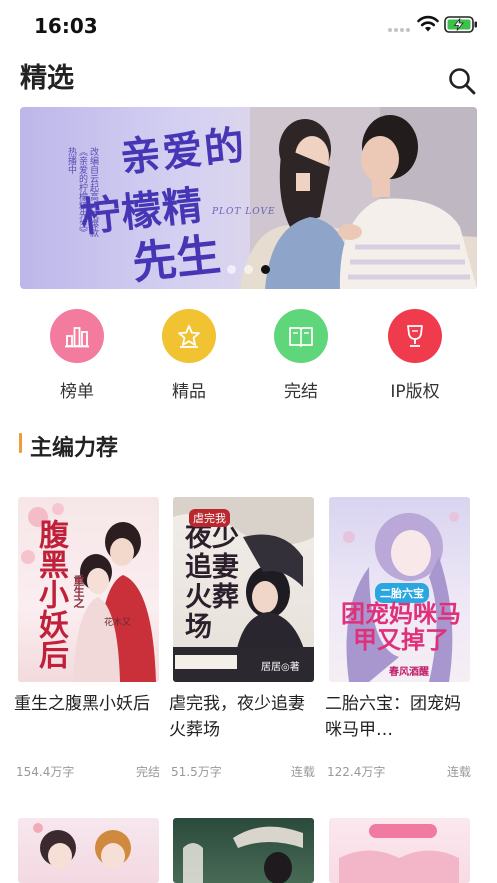  What do you see at coordinates (244, 212) in the screenshot?
I see `banner-subtitle: PLOT LOVE` at bounding box center [244, 212].